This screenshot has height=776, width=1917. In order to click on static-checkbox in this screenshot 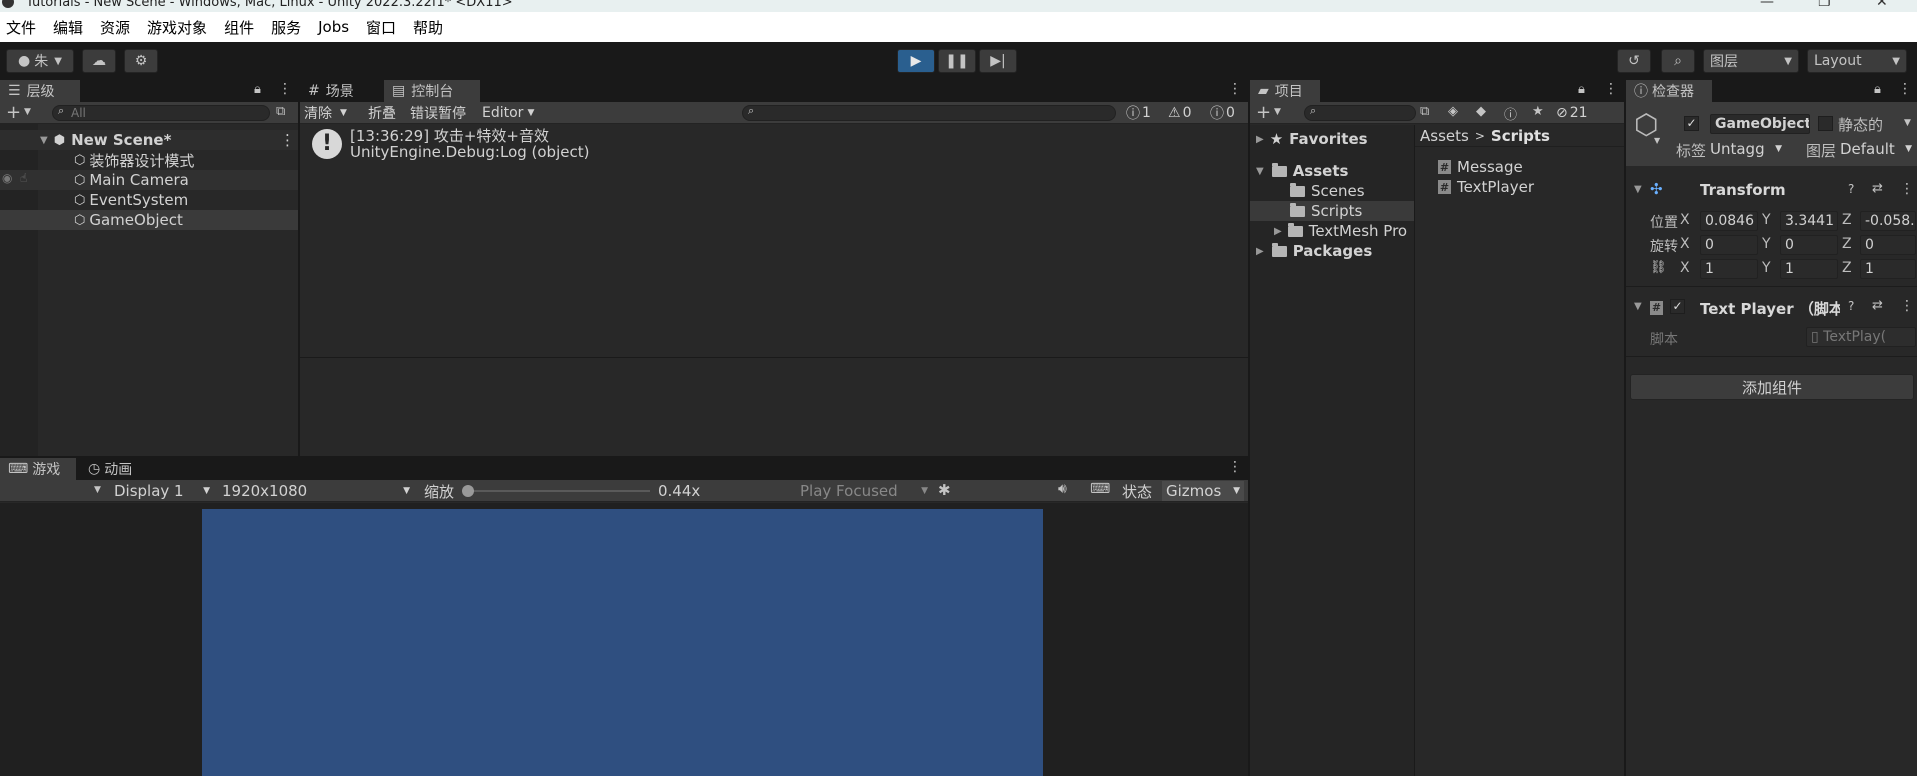, I will do `click(1825, 123)`.